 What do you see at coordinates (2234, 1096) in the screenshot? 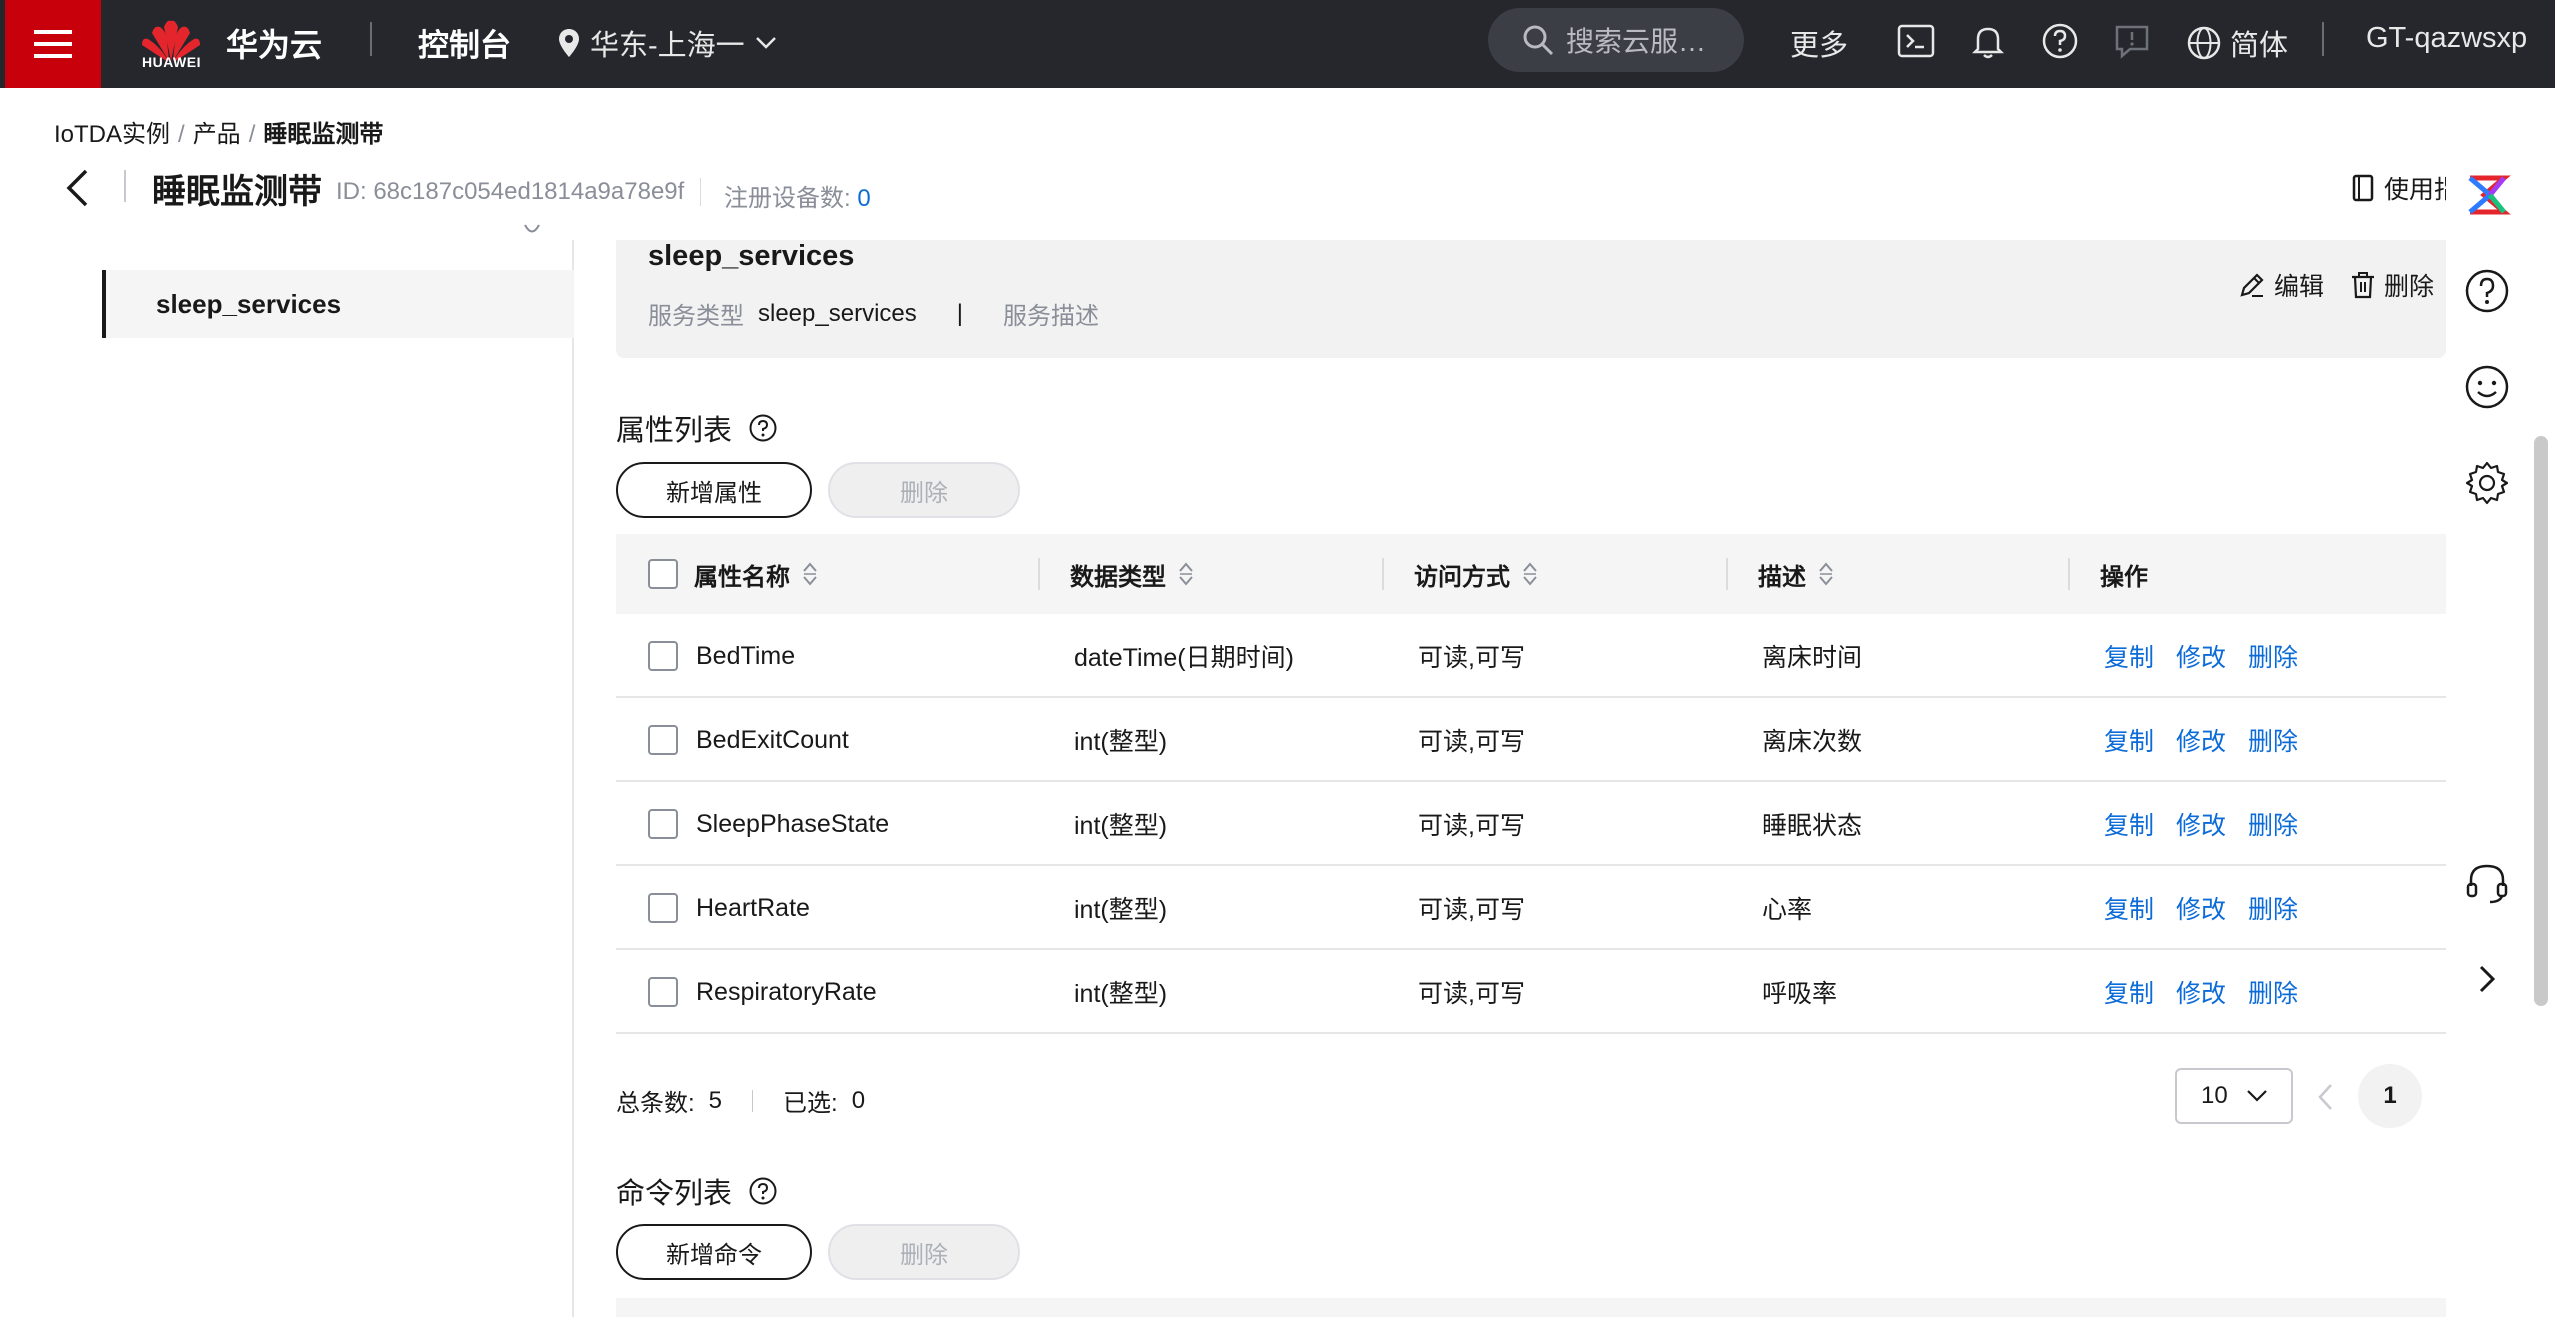
I see `page-size-select: 10` at bounding box center [2234, 1096].